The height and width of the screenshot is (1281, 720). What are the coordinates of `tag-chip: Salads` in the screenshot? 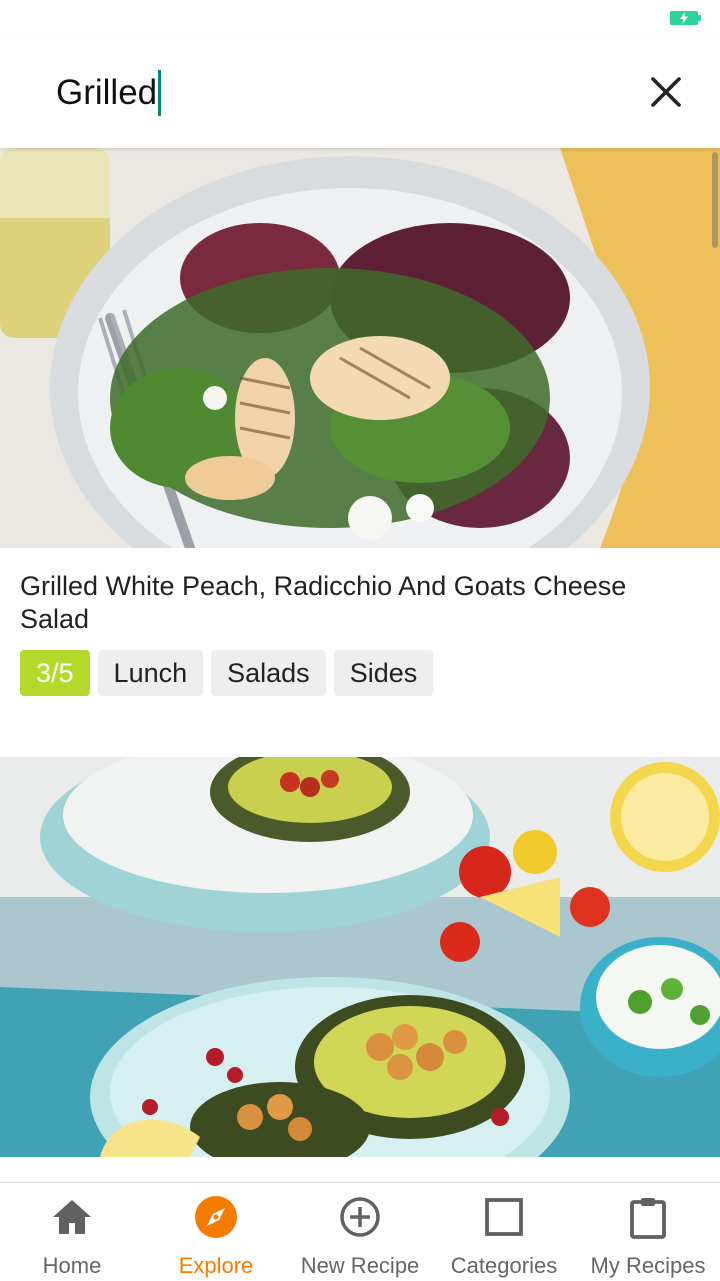 It's located at (268, 673).